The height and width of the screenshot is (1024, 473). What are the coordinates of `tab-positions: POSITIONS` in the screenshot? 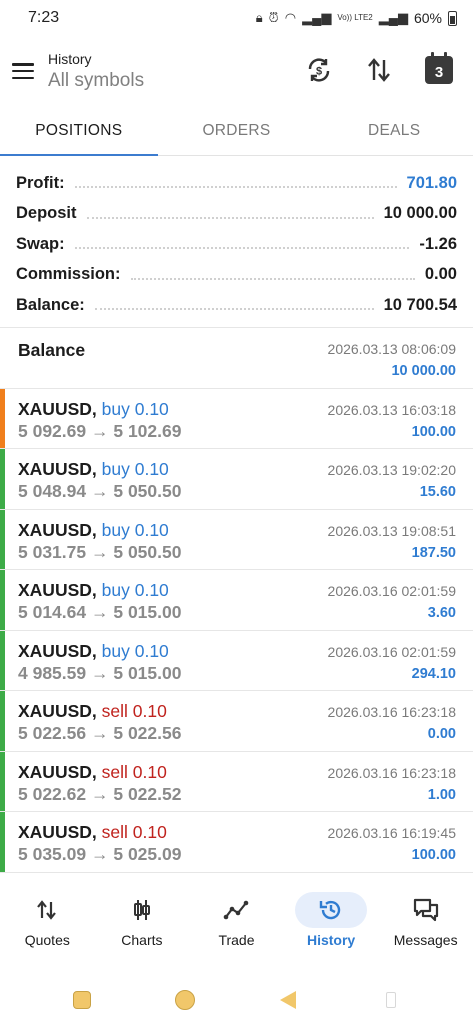 It's located at (79, 131).